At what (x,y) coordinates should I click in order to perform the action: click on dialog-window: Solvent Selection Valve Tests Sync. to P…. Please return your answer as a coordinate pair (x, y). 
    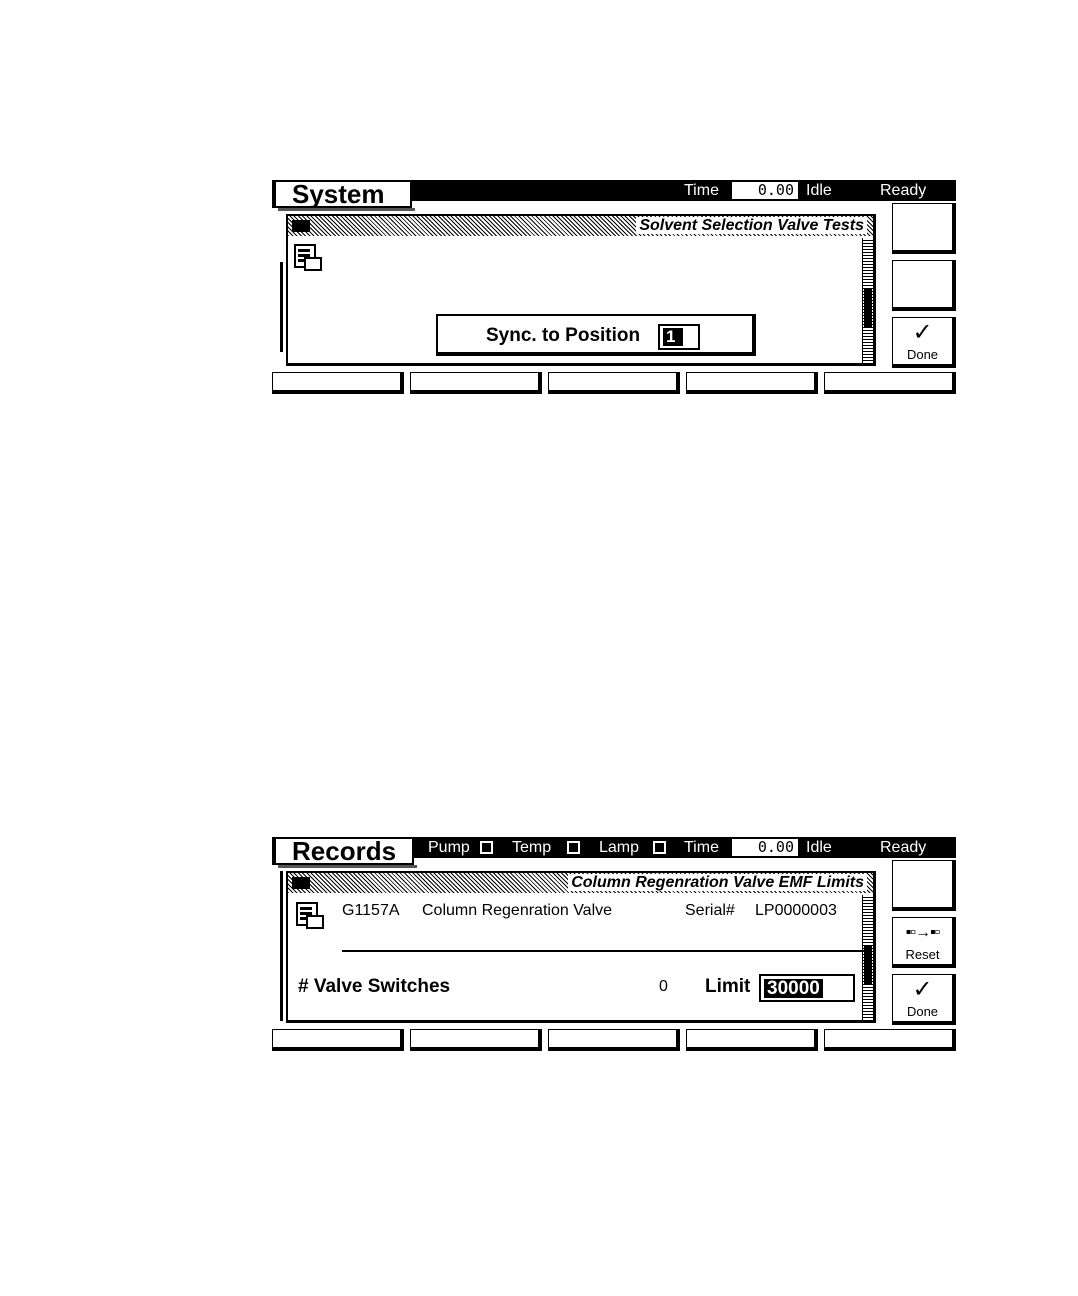
    Looking at the image, I should click on (581, 290).